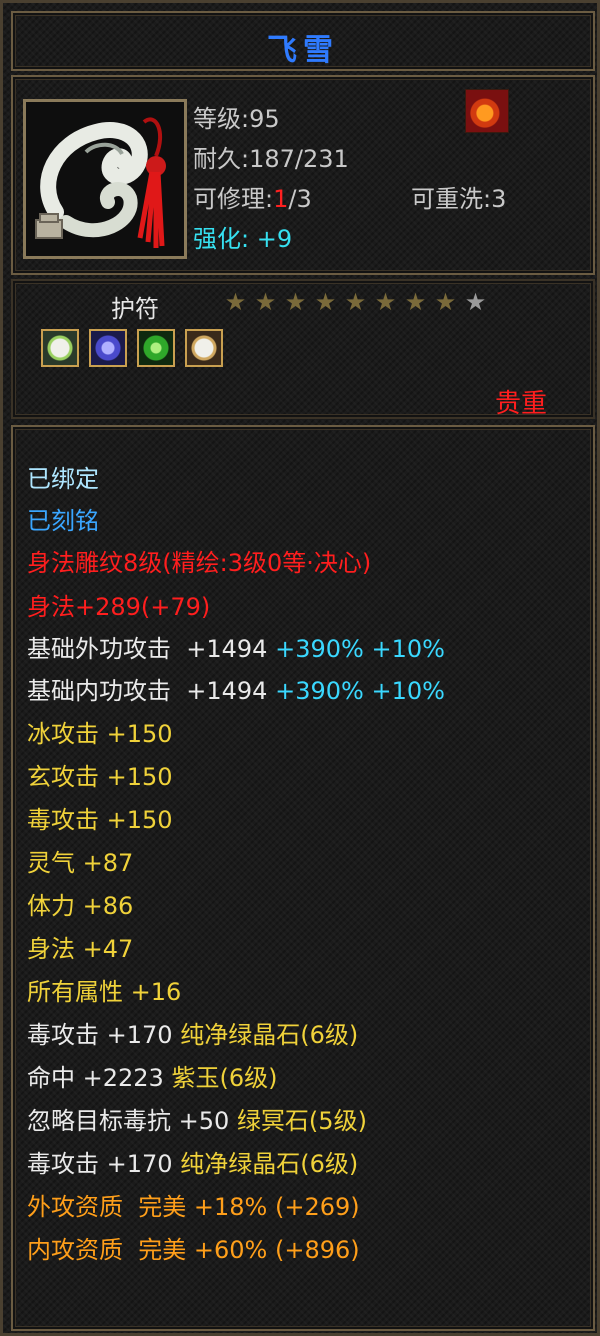  What do you see at coordinates (63, 820) in the screenshot?
I see `attribute-label: 毒攻击` at bounding box center [63, 820].